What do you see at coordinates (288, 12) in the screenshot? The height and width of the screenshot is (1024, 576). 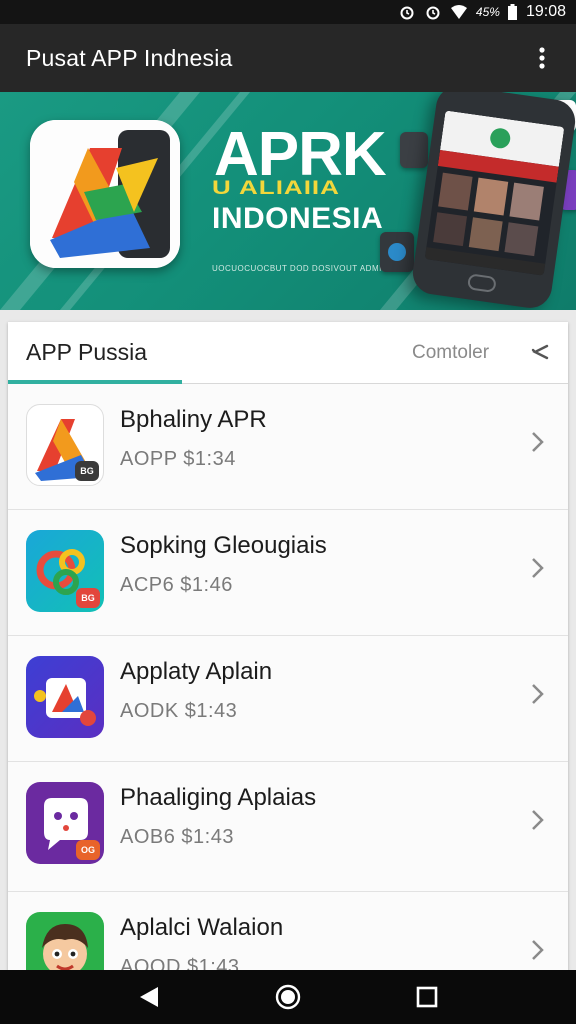 I see `status-bar: 45% 19:08` at bounding box center [288, 12].